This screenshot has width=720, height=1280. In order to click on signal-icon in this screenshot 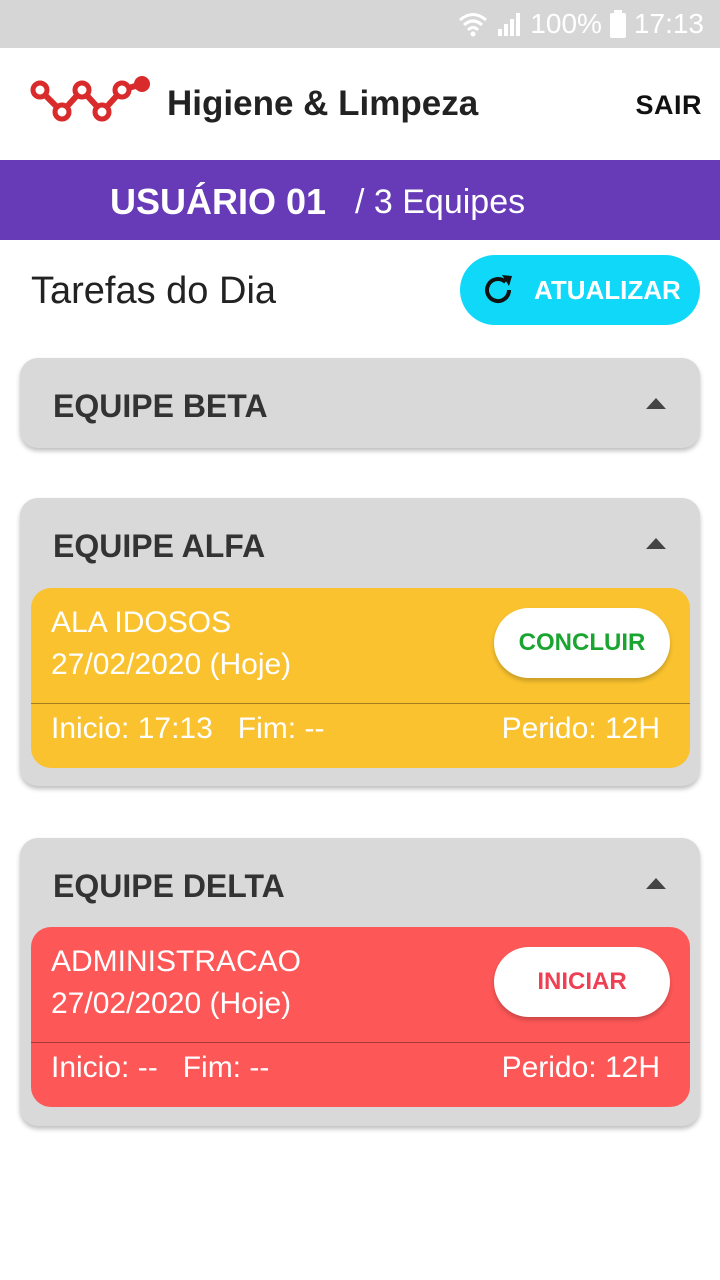, I will do `click(509, 24)`.